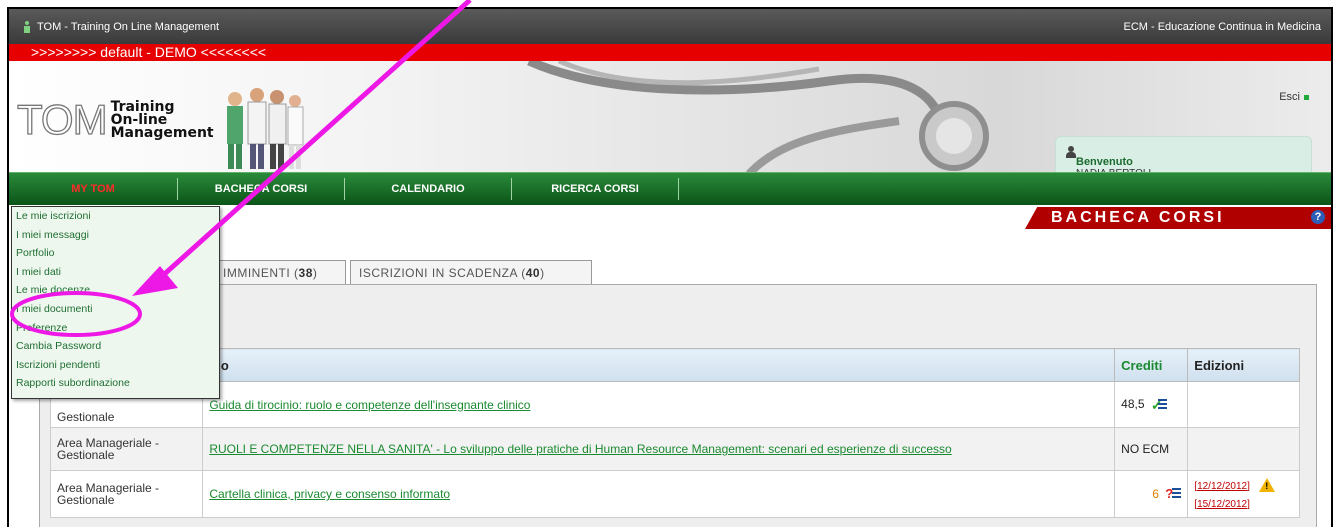 The width and height of the screenshot is (1340, 527). What do you see at coordinates (1151, 365) in the screenshot?
I see `column-header-credits: Crediti` at bounding box center [1151, 365].